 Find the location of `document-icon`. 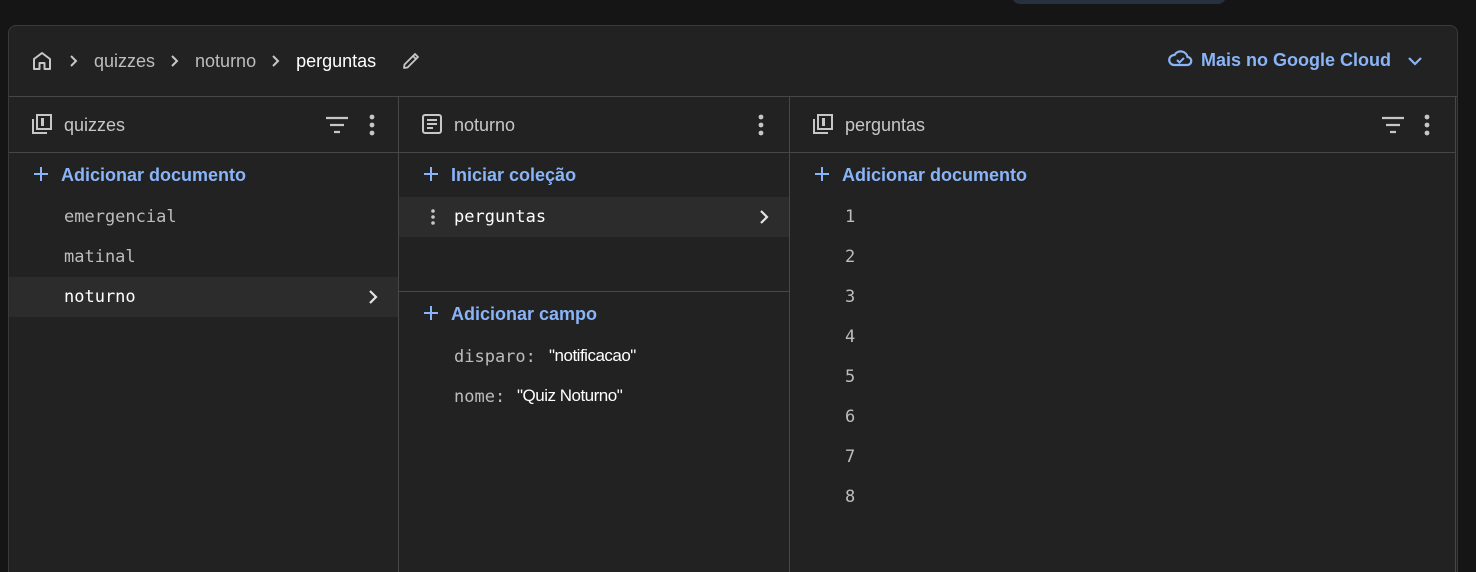

document-icon is located at coordinates (432, 124).